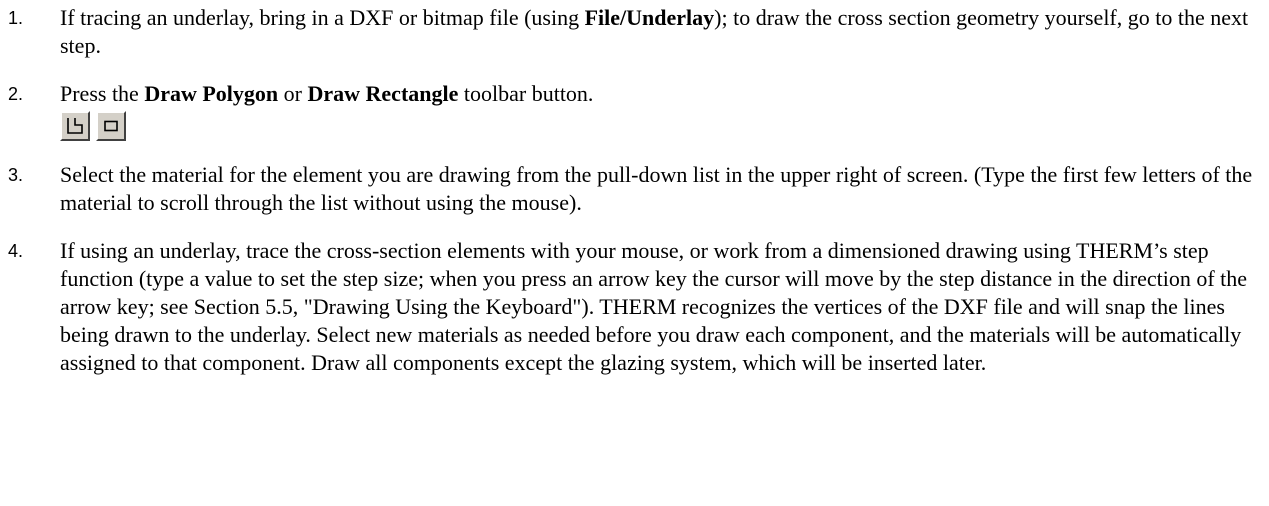  What do you see at coordinates (383, 93) in the screenshot?
I see `button-name-draw-rectangle: Draw Rectangle` at bounding box center [383, 93].